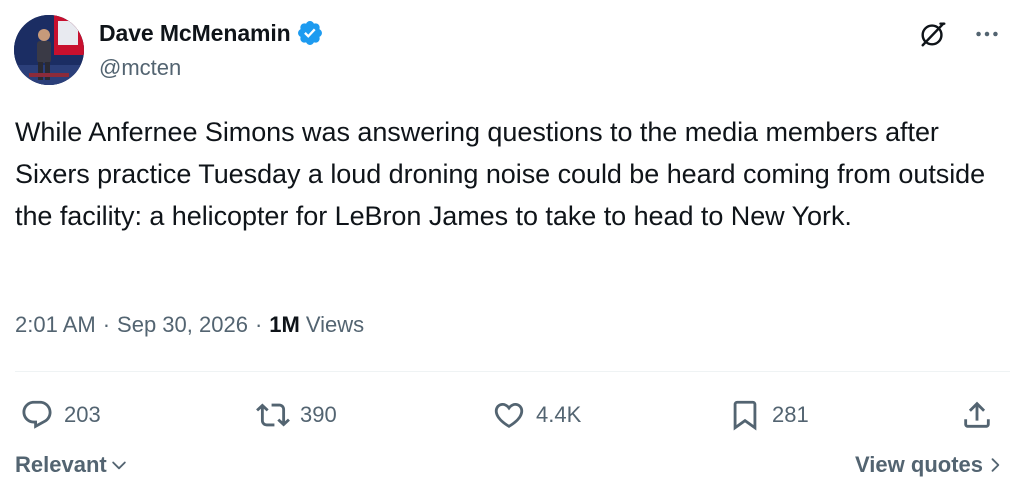  What do you see at coordinates (510, 468) in the screenshot?
I see `replies-footer: Relevant View quotes` at bounding box center [510, 468].